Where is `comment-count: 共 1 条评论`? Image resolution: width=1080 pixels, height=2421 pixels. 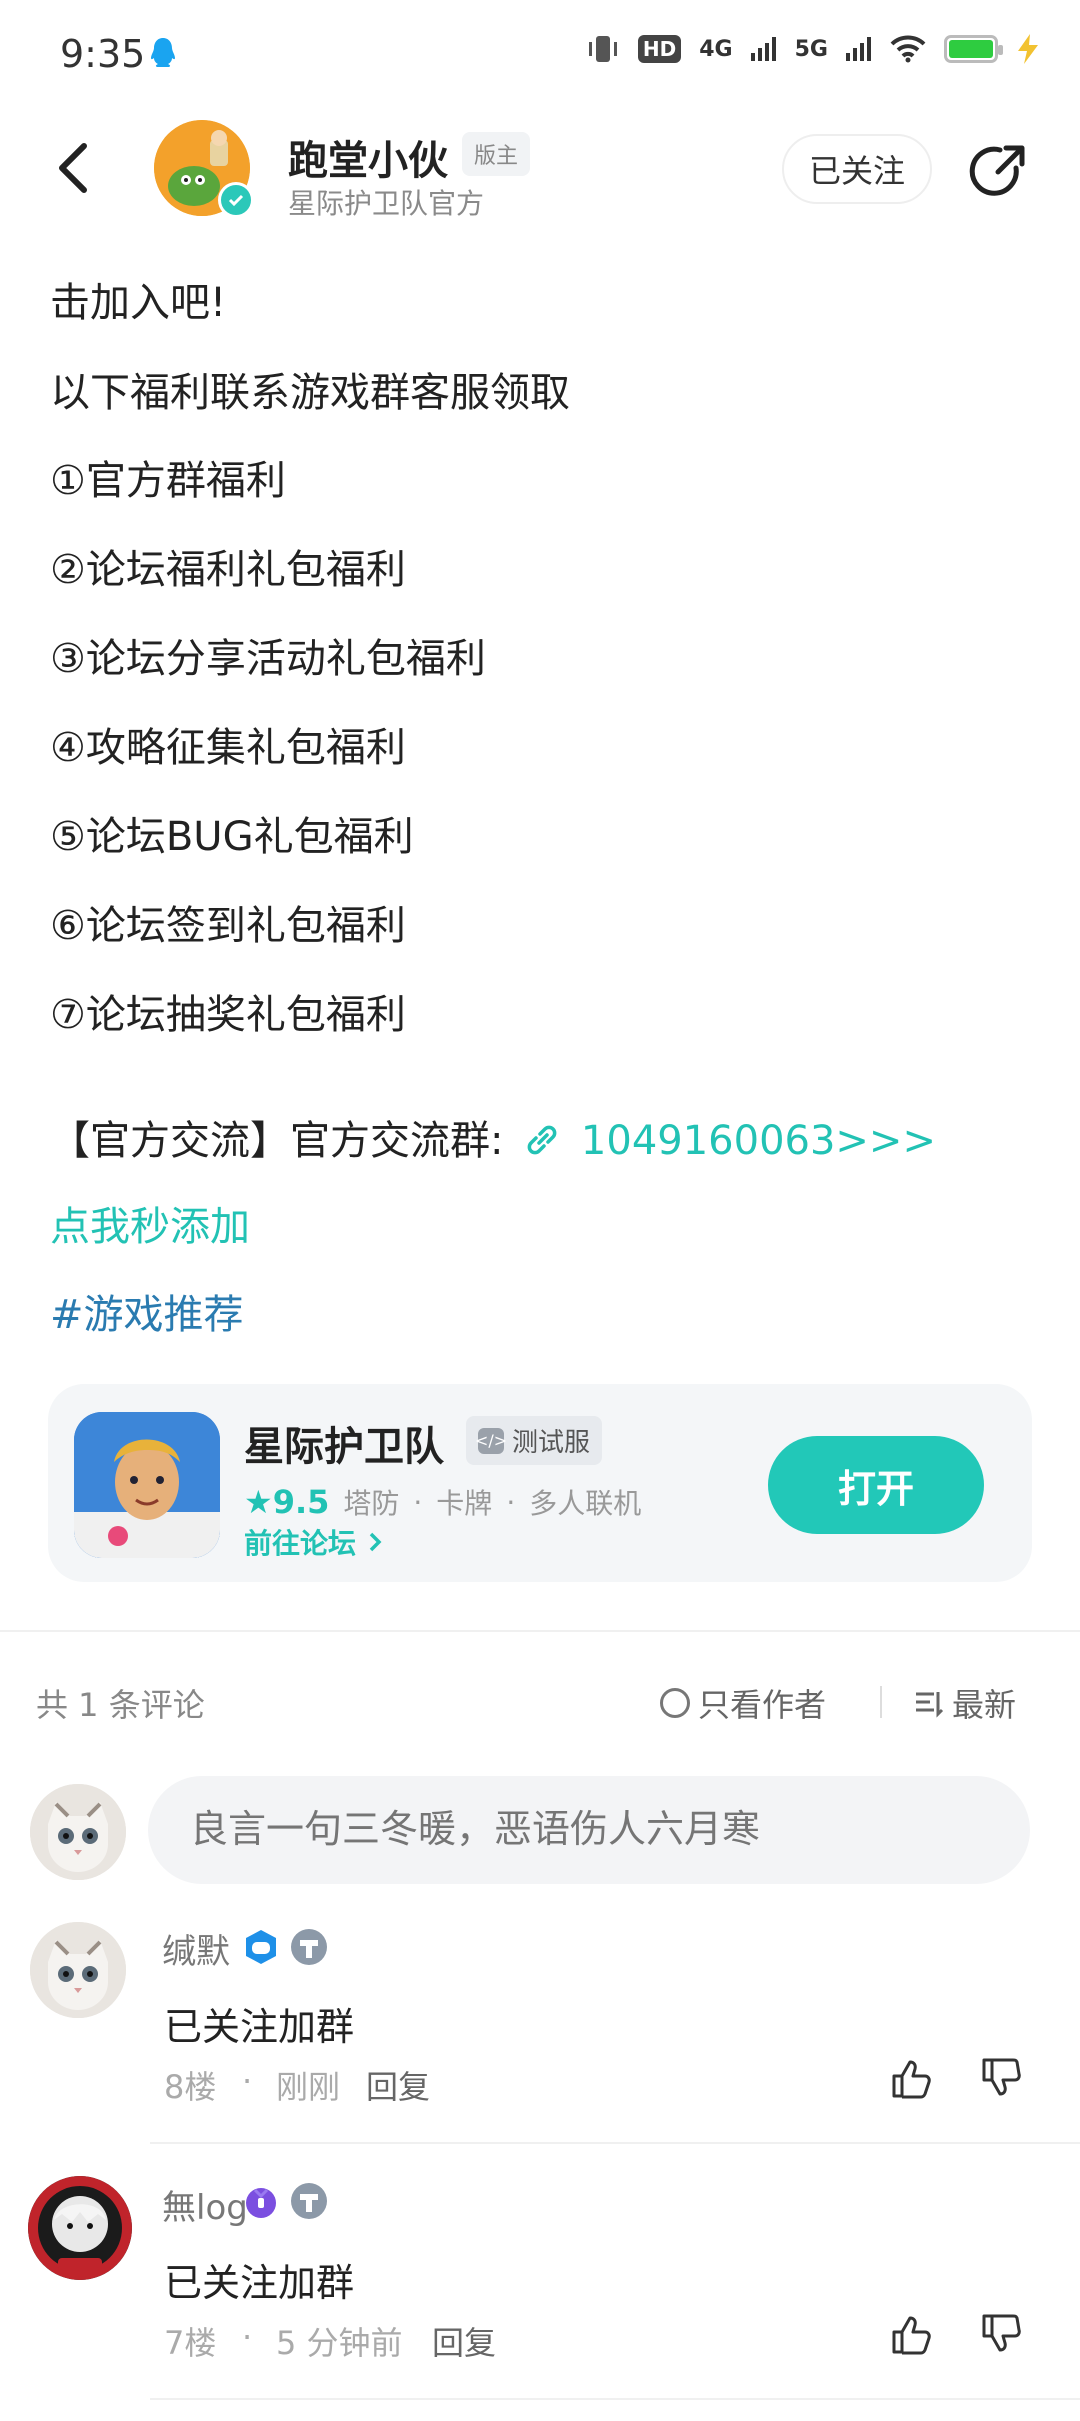
comment-count: 共 1 条评论 is located at coordinates (120, 1705).